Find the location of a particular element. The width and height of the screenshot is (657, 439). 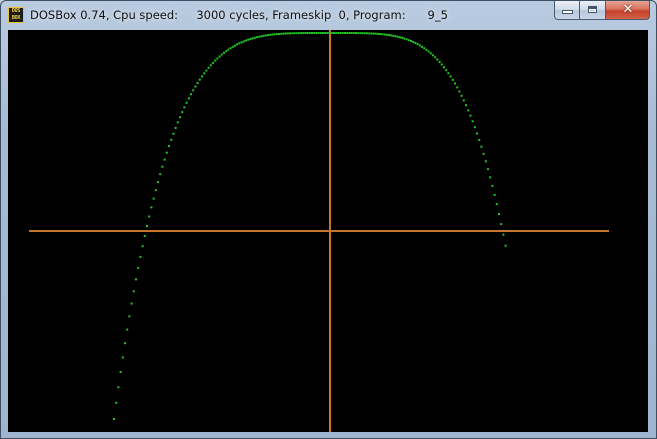

minimize-button is located at coordinates (567, 10).